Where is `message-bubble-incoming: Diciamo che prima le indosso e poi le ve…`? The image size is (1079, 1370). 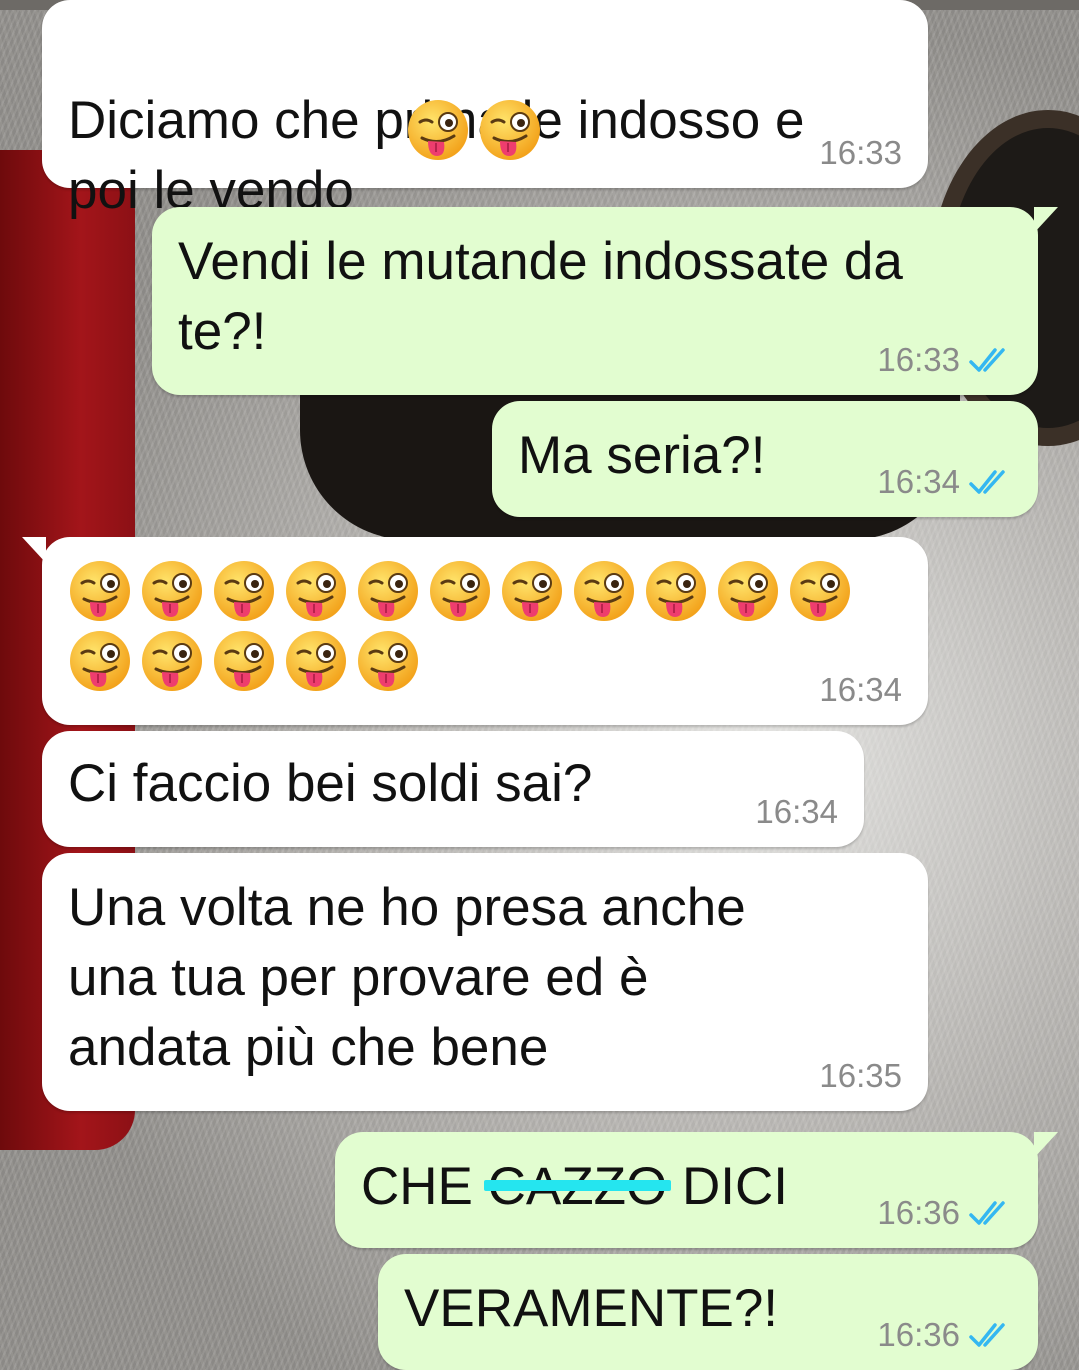 message-bubble-incoming: Diciamo che prima le indosso e poi le ve… is located at coordinates (485, 110).